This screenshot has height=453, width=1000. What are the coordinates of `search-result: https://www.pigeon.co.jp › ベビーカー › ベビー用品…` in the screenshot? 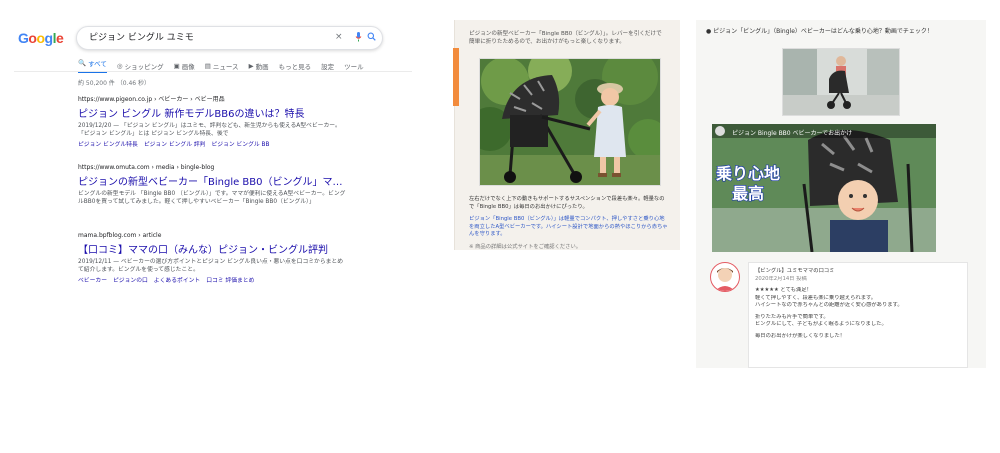 It's located at (213, 121).